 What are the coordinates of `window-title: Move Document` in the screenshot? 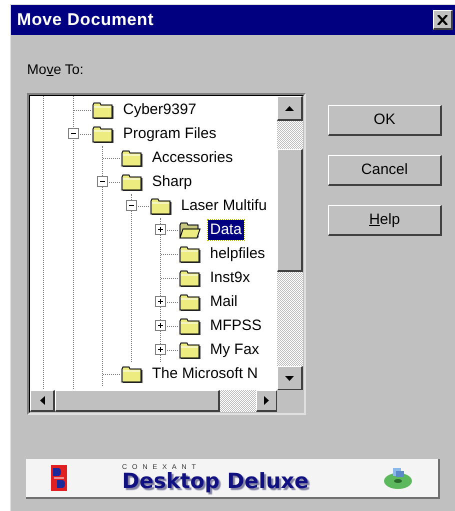 It's located at (85, 20).